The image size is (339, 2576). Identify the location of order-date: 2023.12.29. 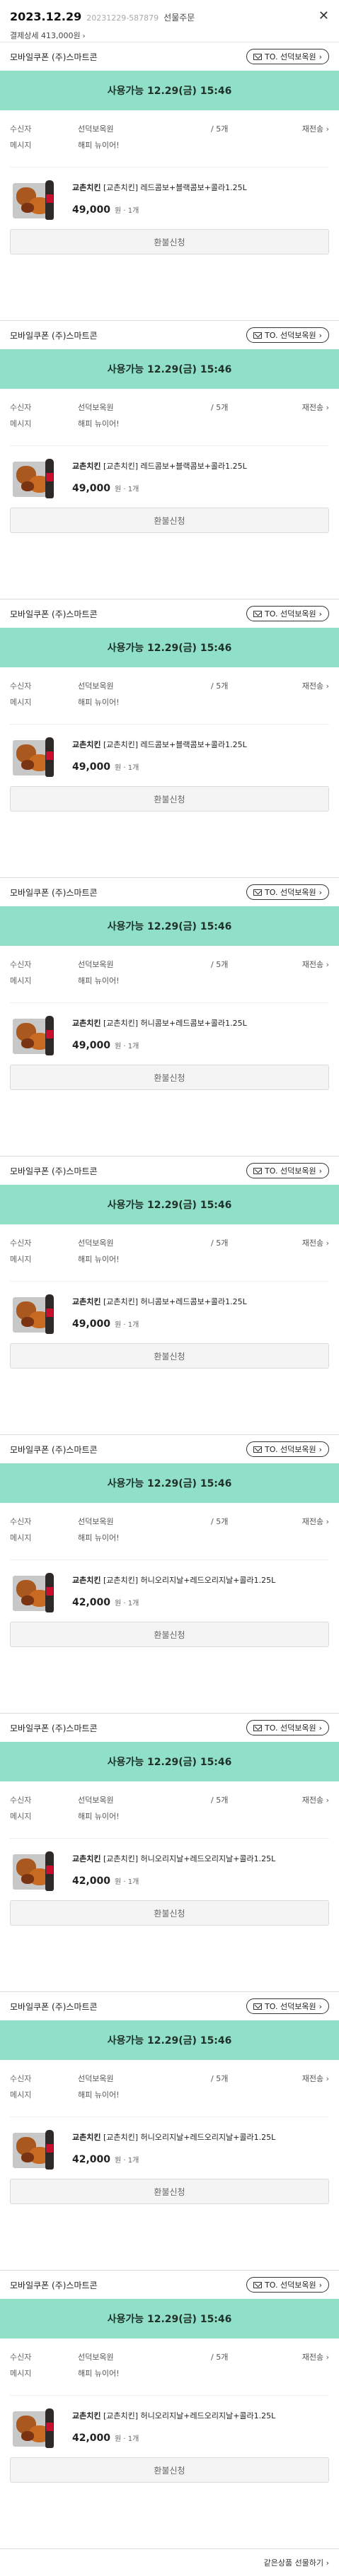
(46, 17).